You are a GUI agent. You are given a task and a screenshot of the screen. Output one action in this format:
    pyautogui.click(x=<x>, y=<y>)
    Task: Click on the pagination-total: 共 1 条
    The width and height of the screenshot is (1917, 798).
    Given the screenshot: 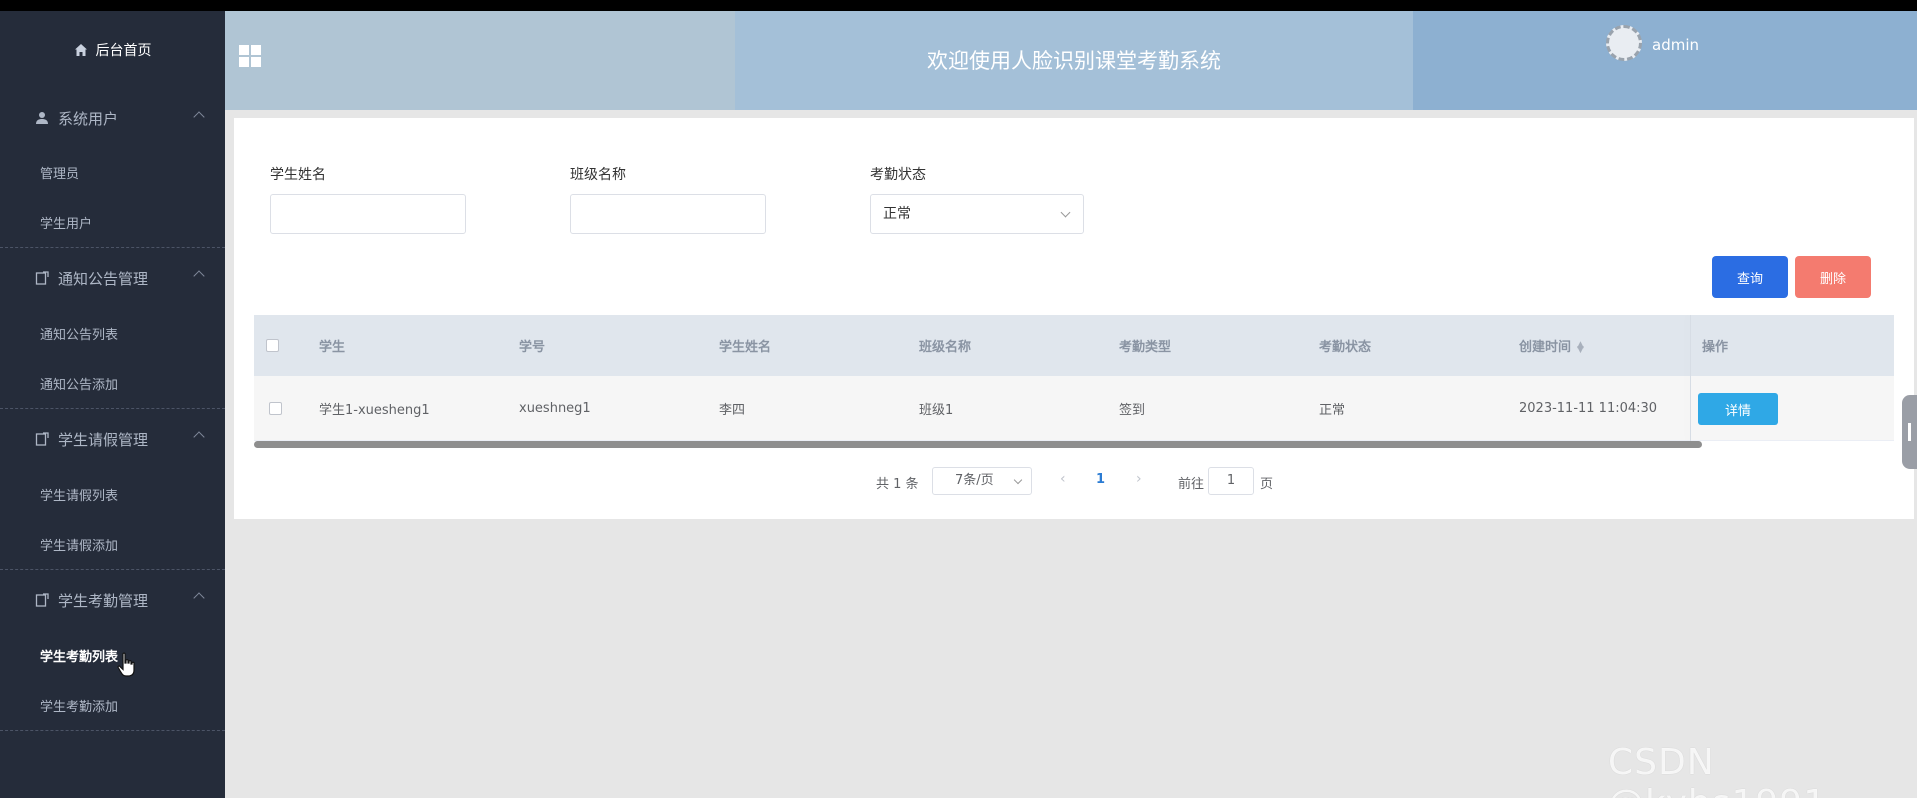 What is the action you would take?
    pyautogui.click(x=897, y=484)
    